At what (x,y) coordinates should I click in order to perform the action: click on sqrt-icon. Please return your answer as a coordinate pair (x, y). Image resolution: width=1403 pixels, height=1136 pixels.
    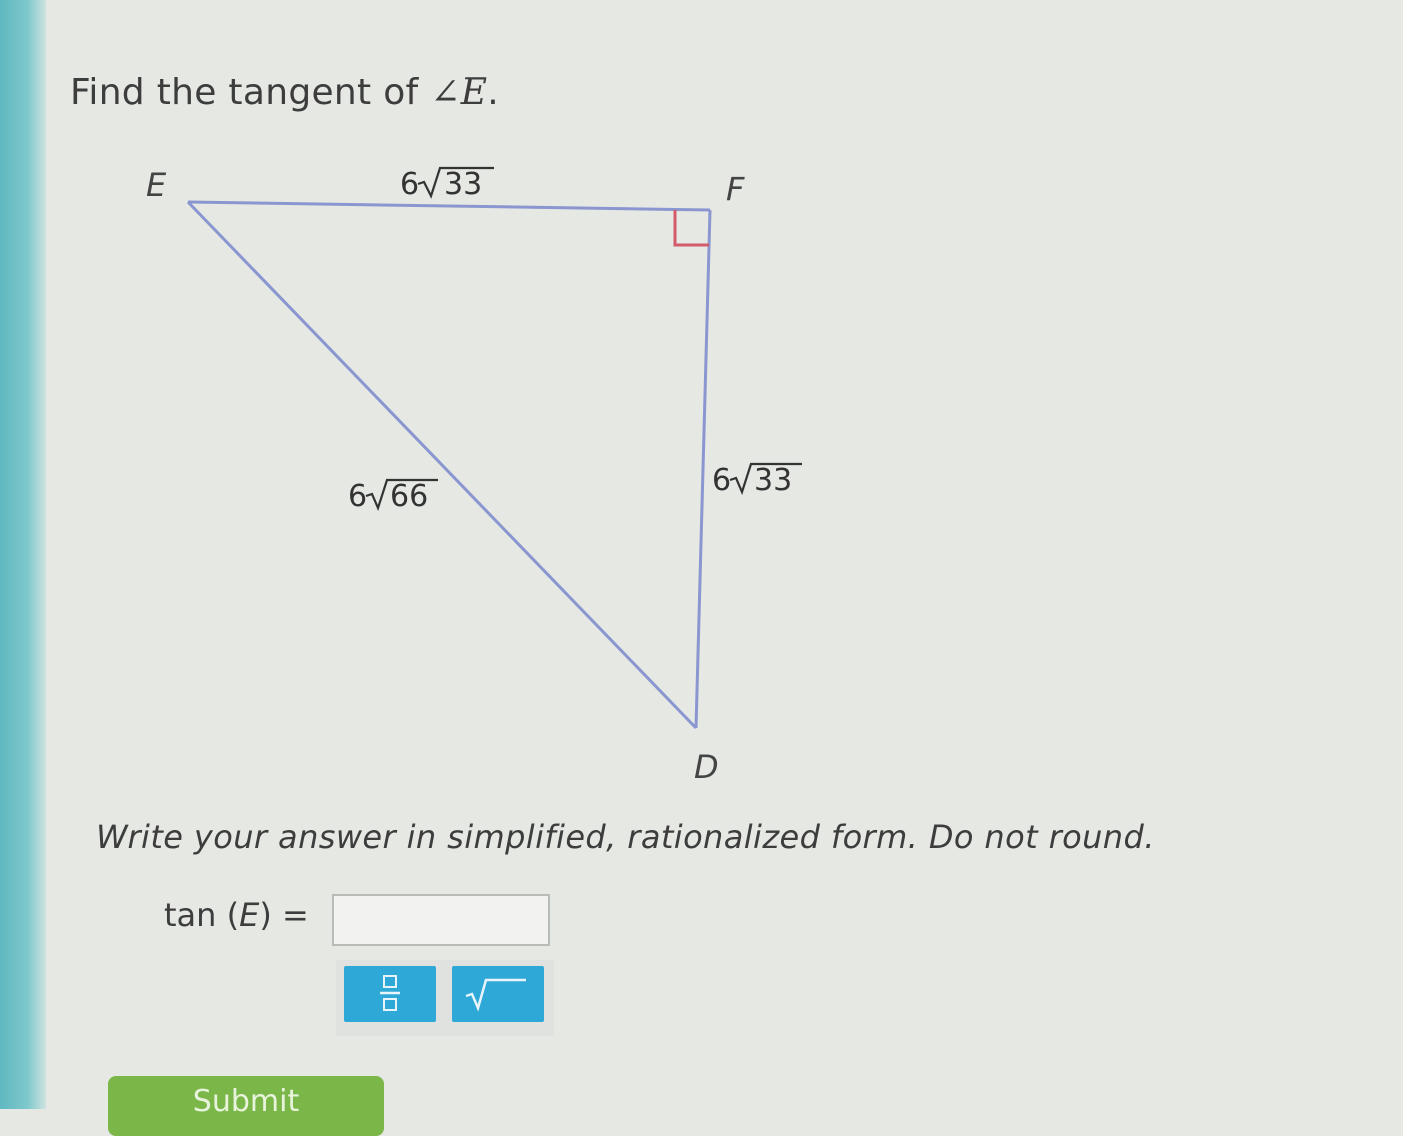
    Looking at the image, I should click on (495, 995).